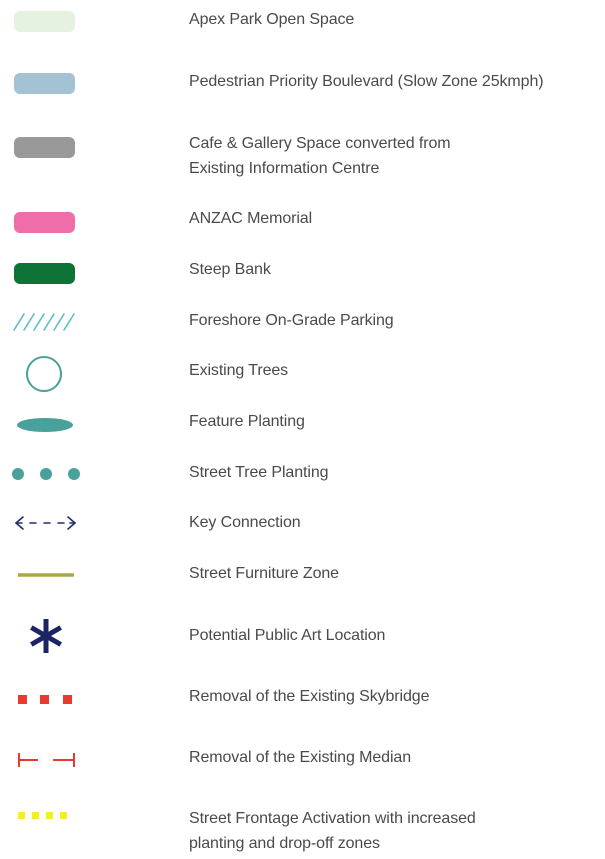  What do you see at coordinates (320, 143) in the screenshot?
I see `legend-label: Cafe & Gallery Space converted from` at bounding box center [320, 143].